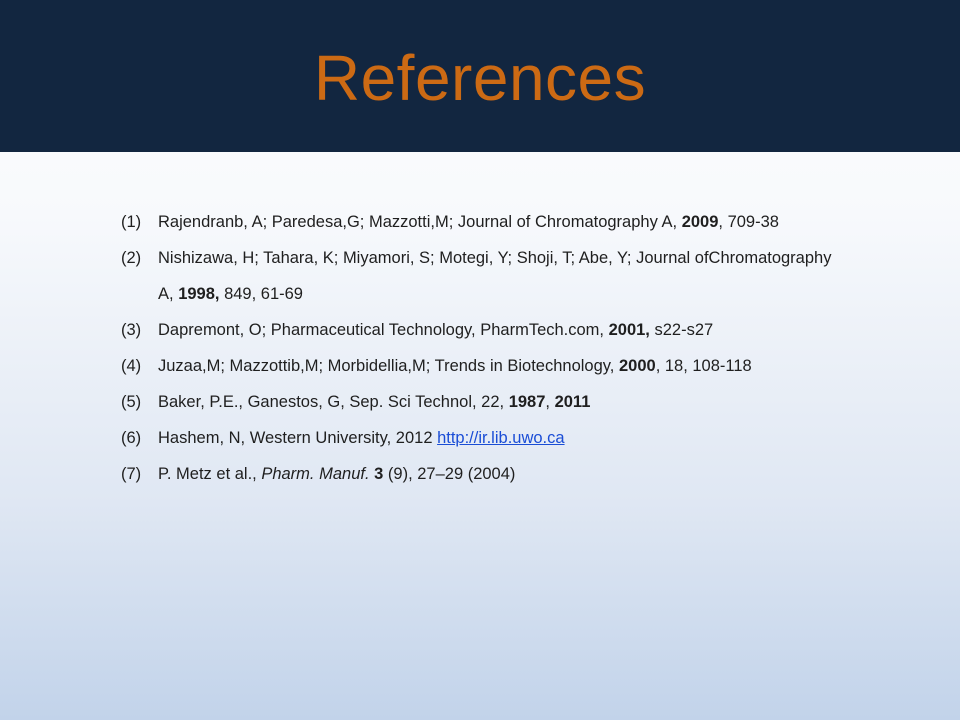 The height and width of the screenshot is (720, 960). What do you see at coordinates (199, 294) in the screenshot?
I see `reference-year-bold: 1998,` at bounding box center [199, 294].